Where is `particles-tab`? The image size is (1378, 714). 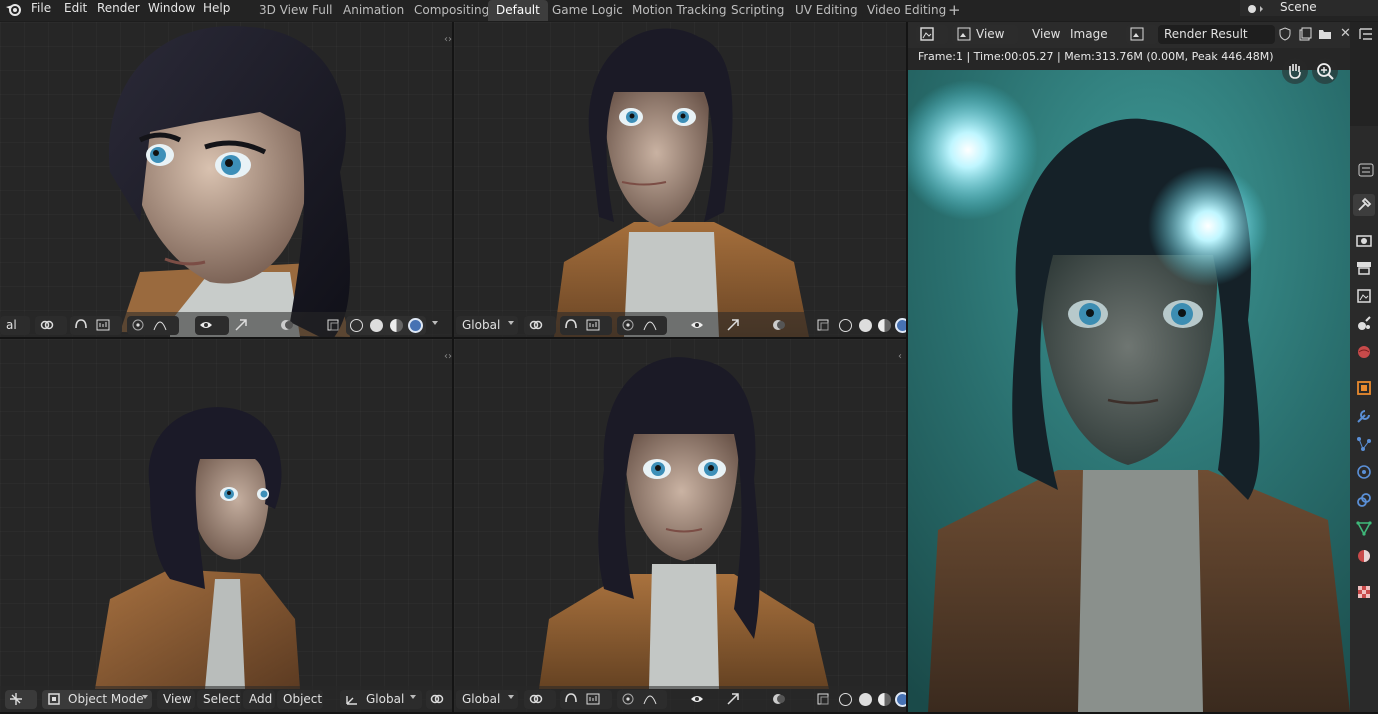 particles-tab is located at coordinates (1364, 444).